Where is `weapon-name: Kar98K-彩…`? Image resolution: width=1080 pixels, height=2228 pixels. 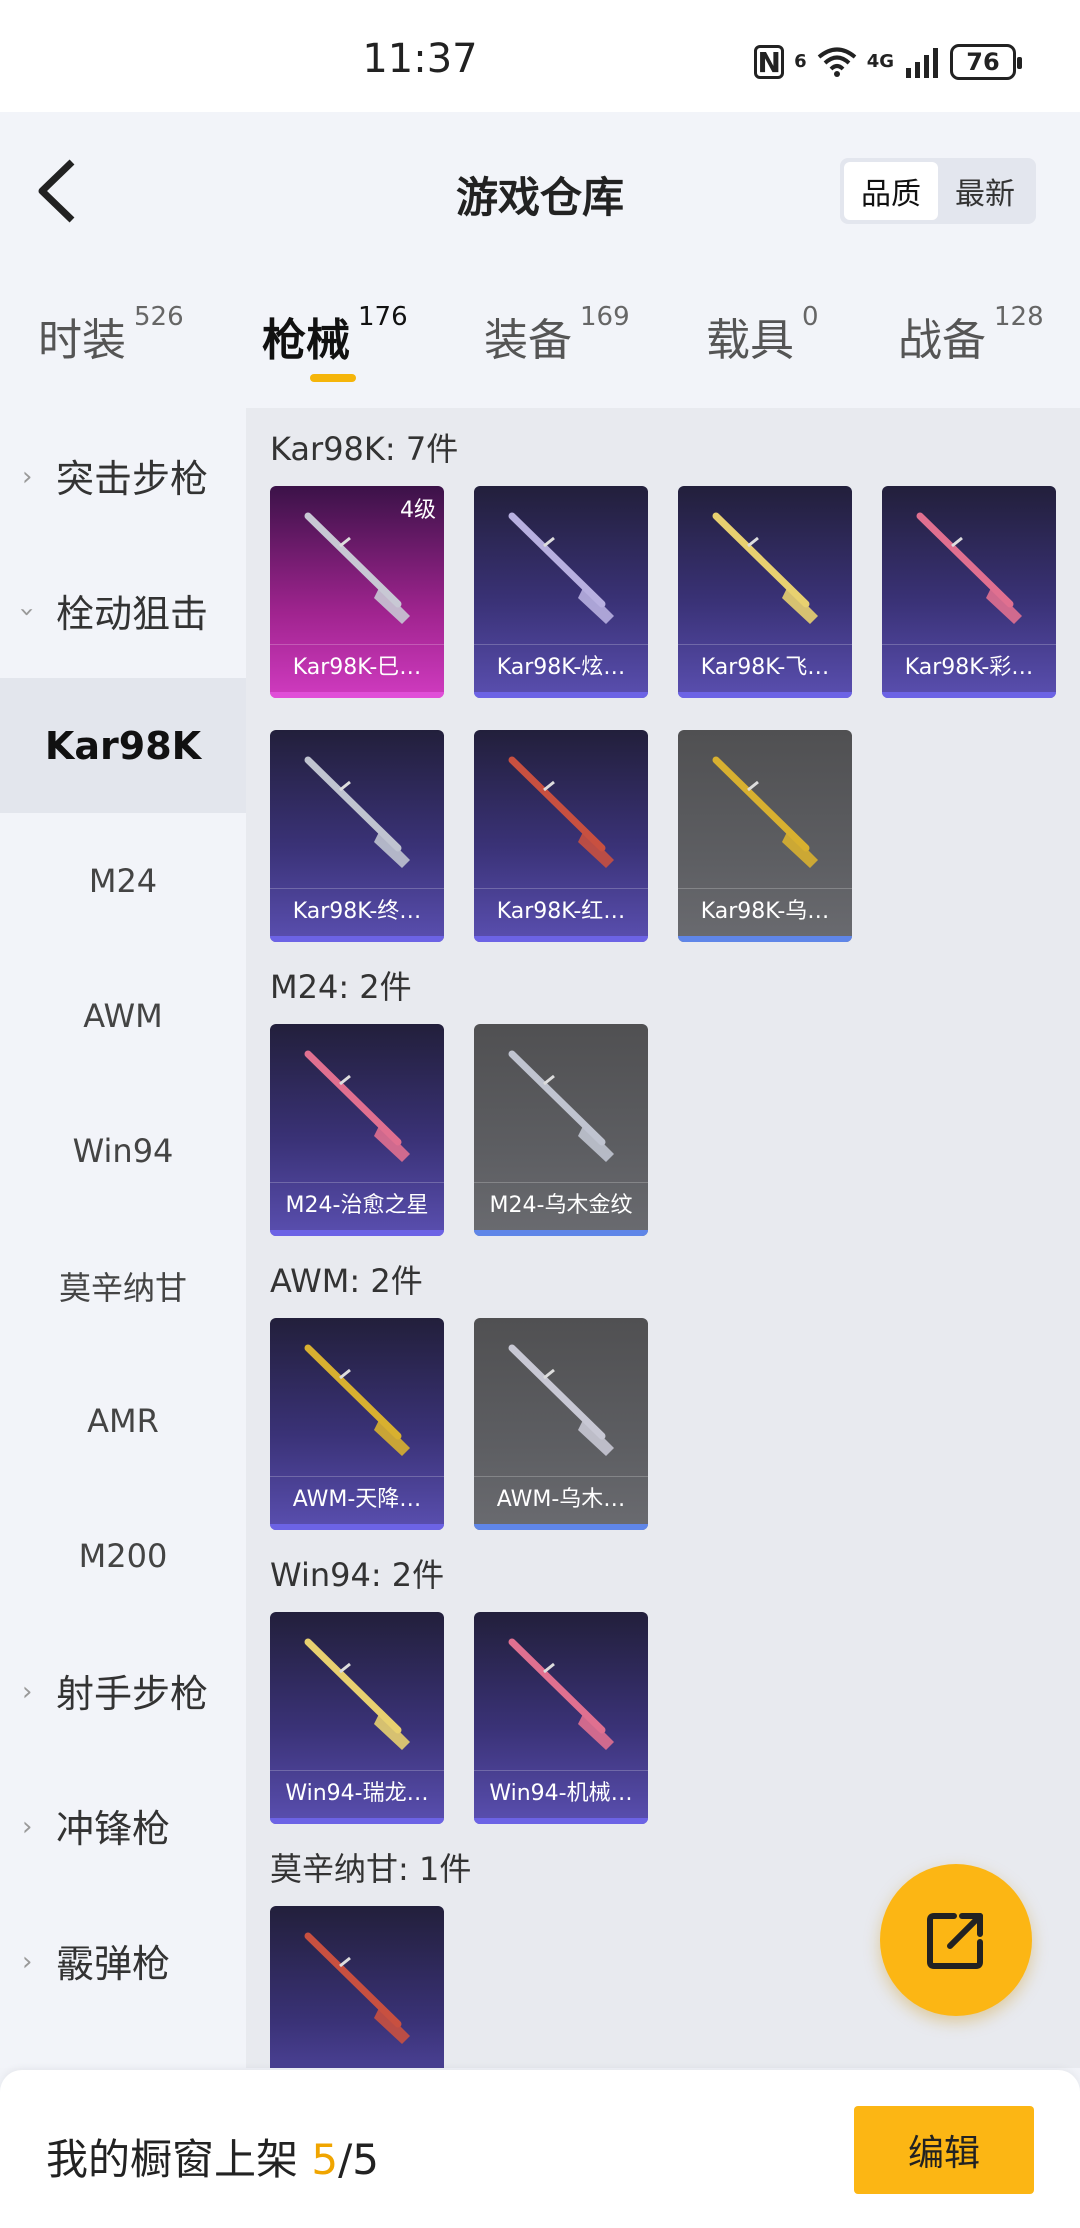
weapon-name: Kar98K-彩… is located at coordinates (969, 668).